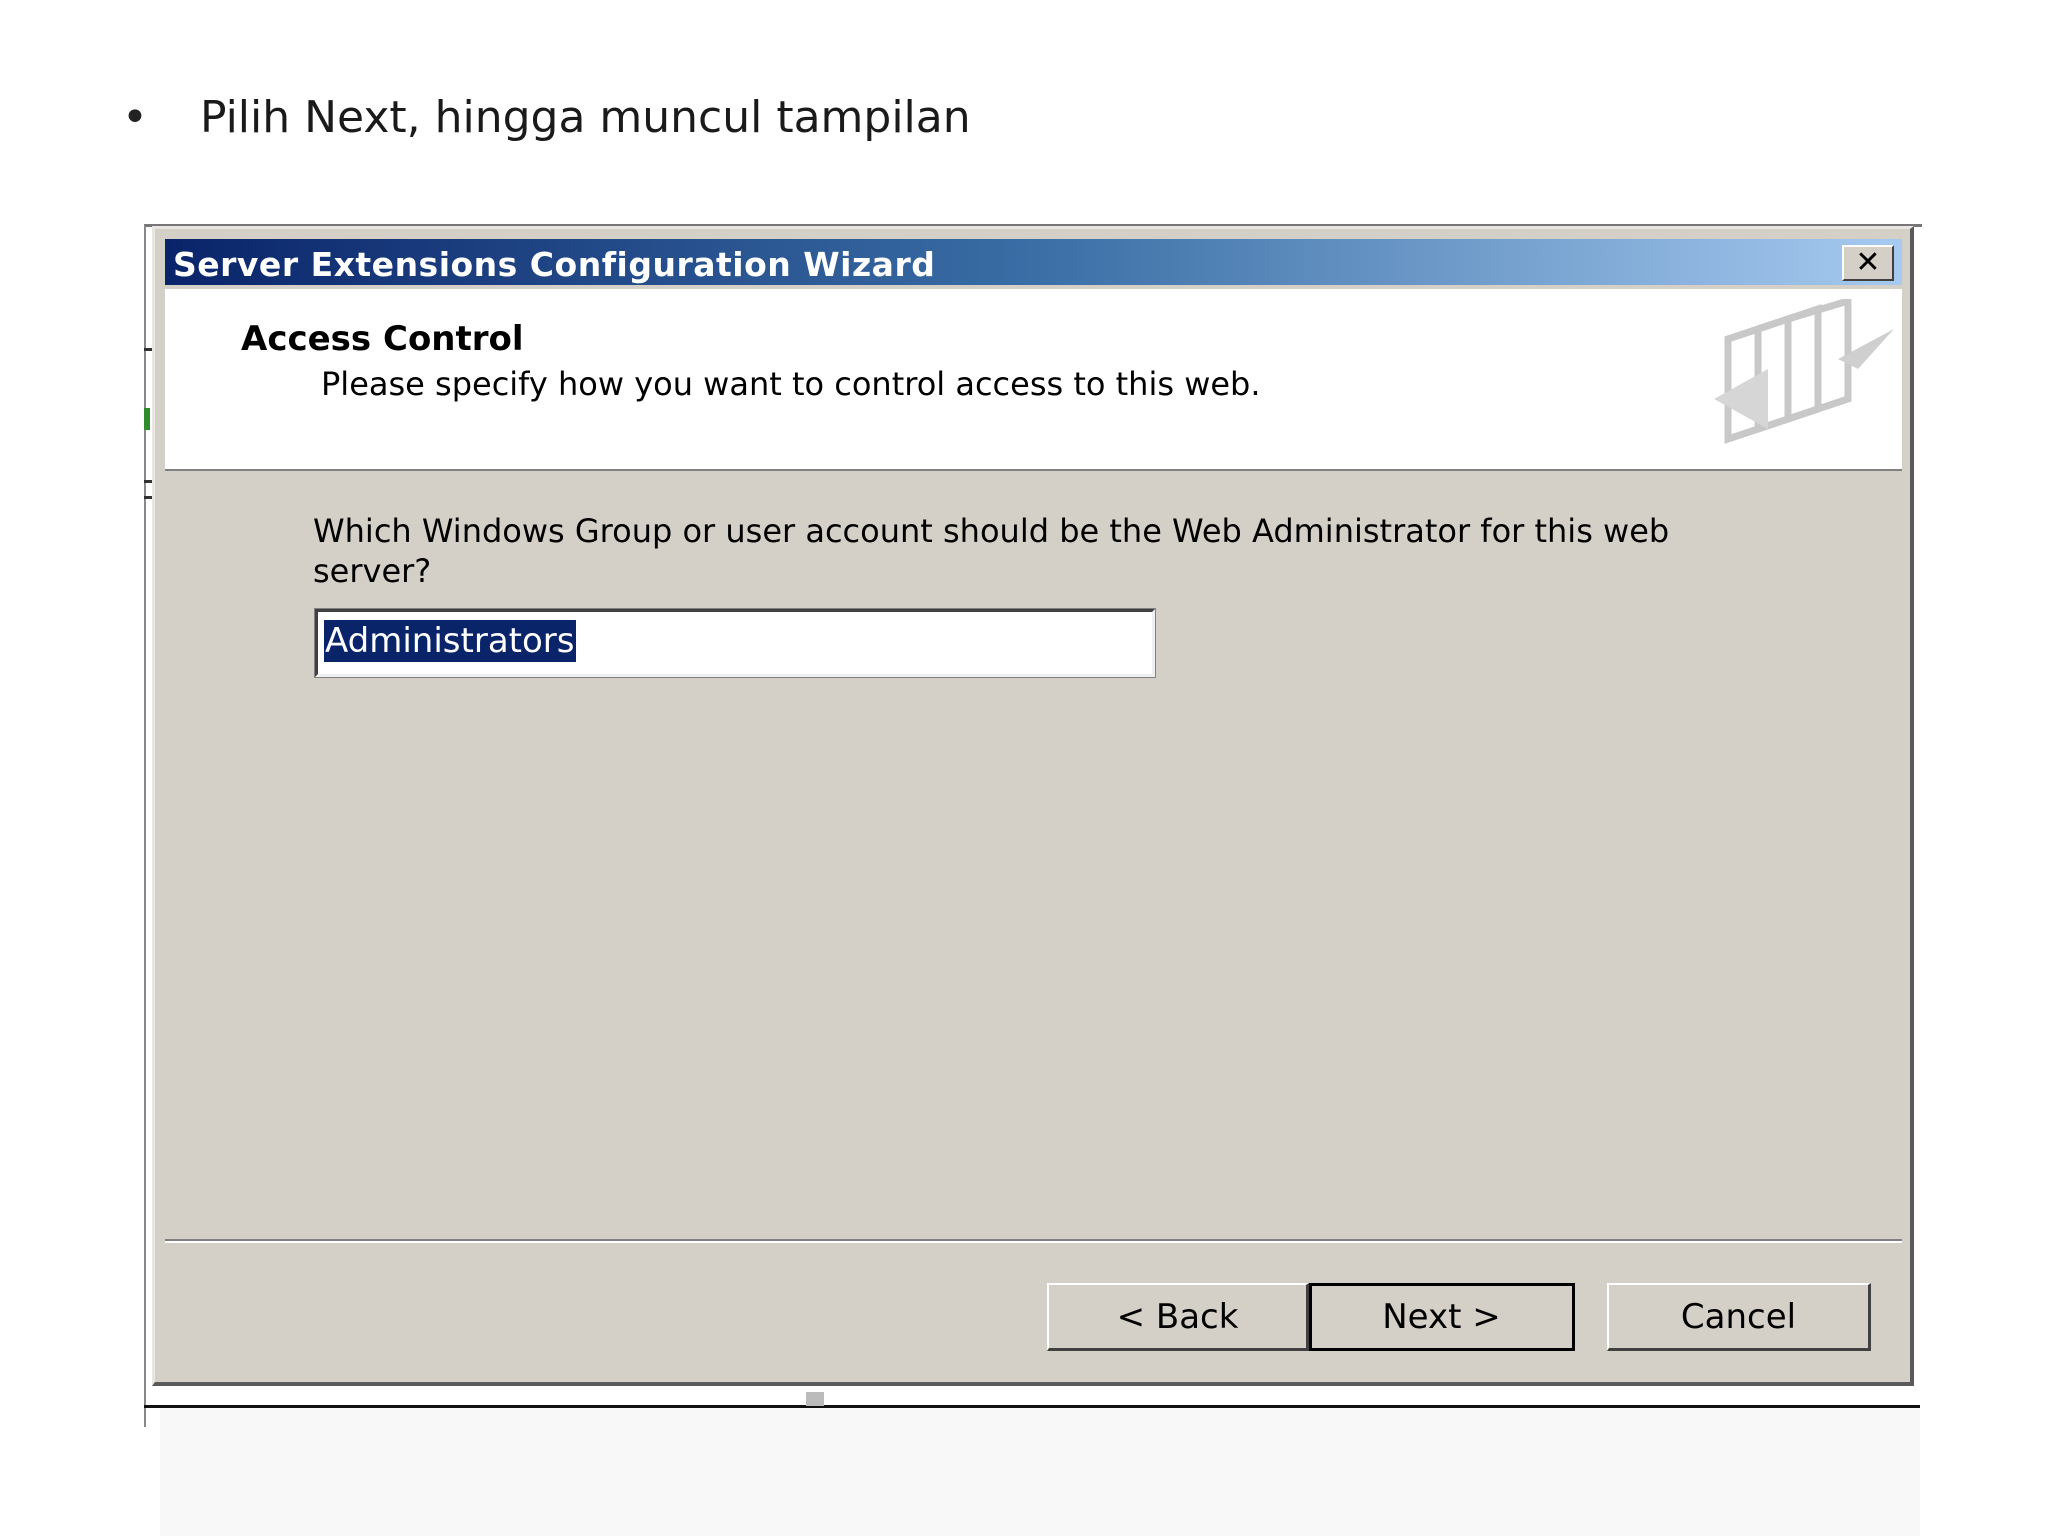  Describe the element at coordinates (1040, 1472) in the screenshot. I see `bottom-shade` at that location.